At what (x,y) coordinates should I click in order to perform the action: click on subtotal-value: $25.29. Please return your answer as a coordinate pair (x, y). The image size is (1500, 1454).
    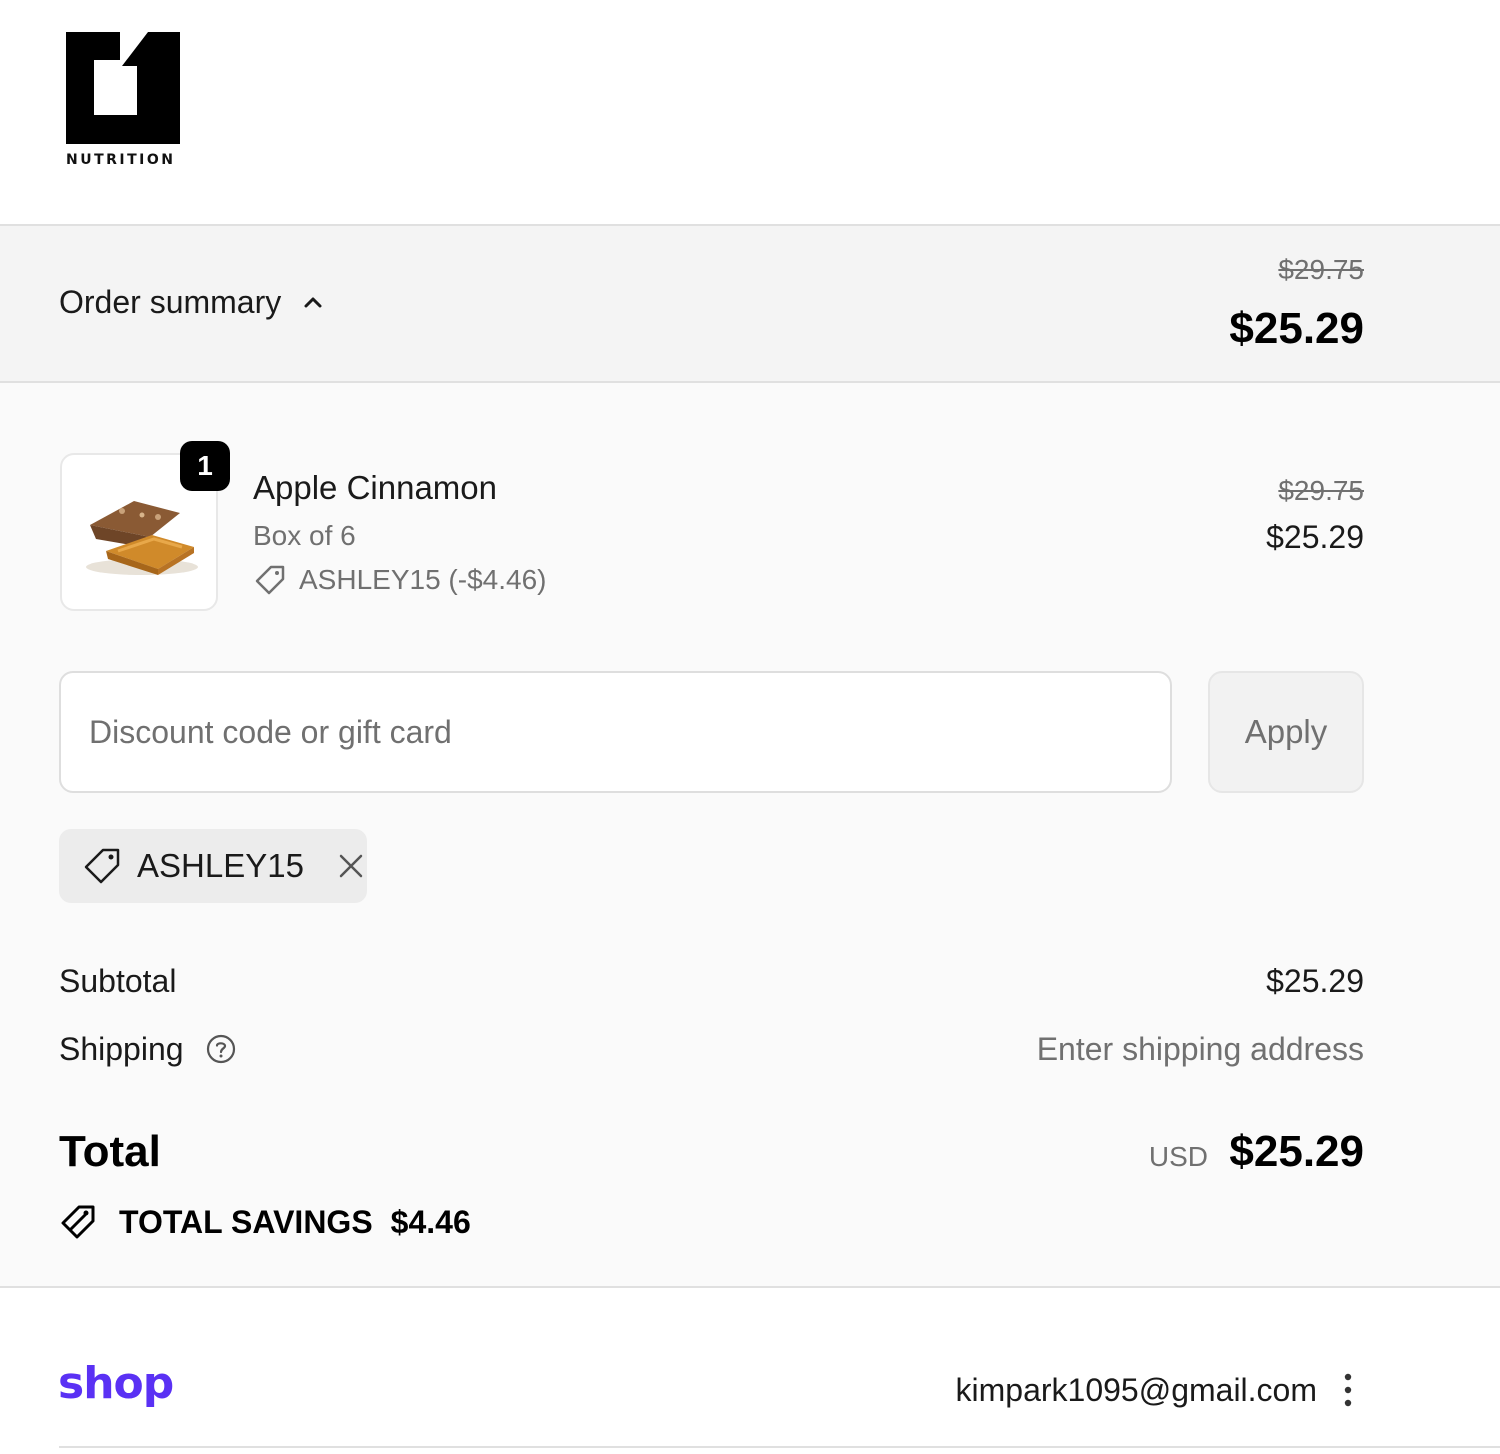
    Looking at the image, I should click on (1315, 981).